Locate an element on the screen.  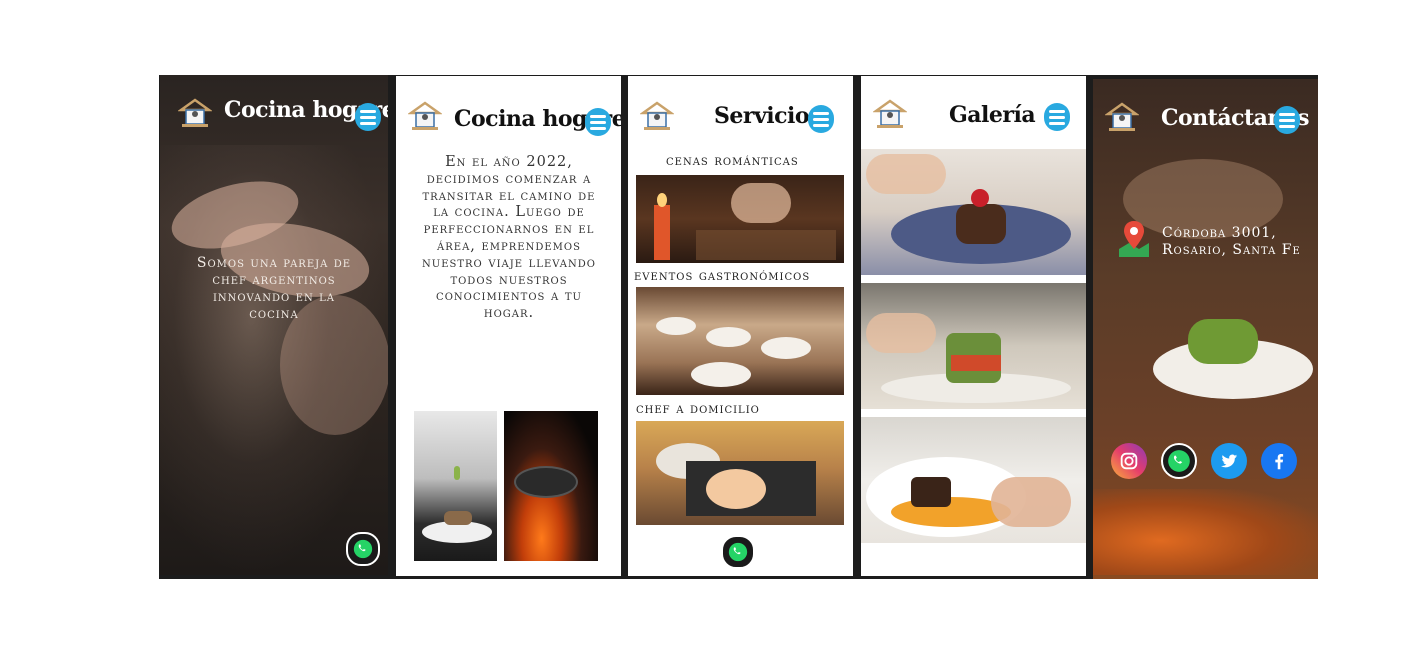
service-photo-romantic-dinner is located at coordinates (740, 219).